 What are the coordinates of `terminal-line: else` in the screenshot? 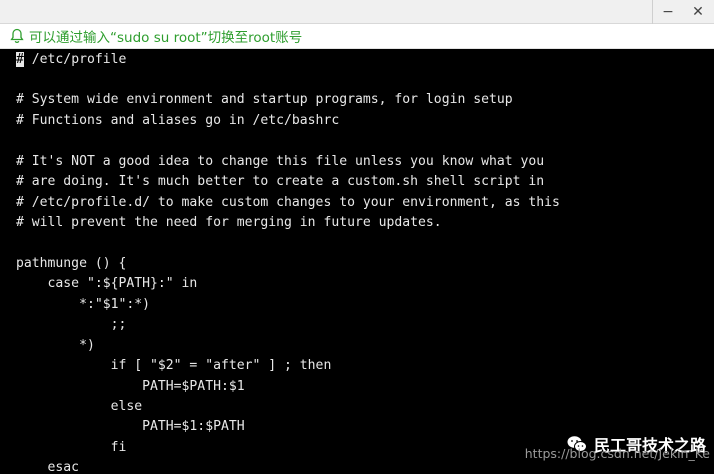 It's located at (79, 406).